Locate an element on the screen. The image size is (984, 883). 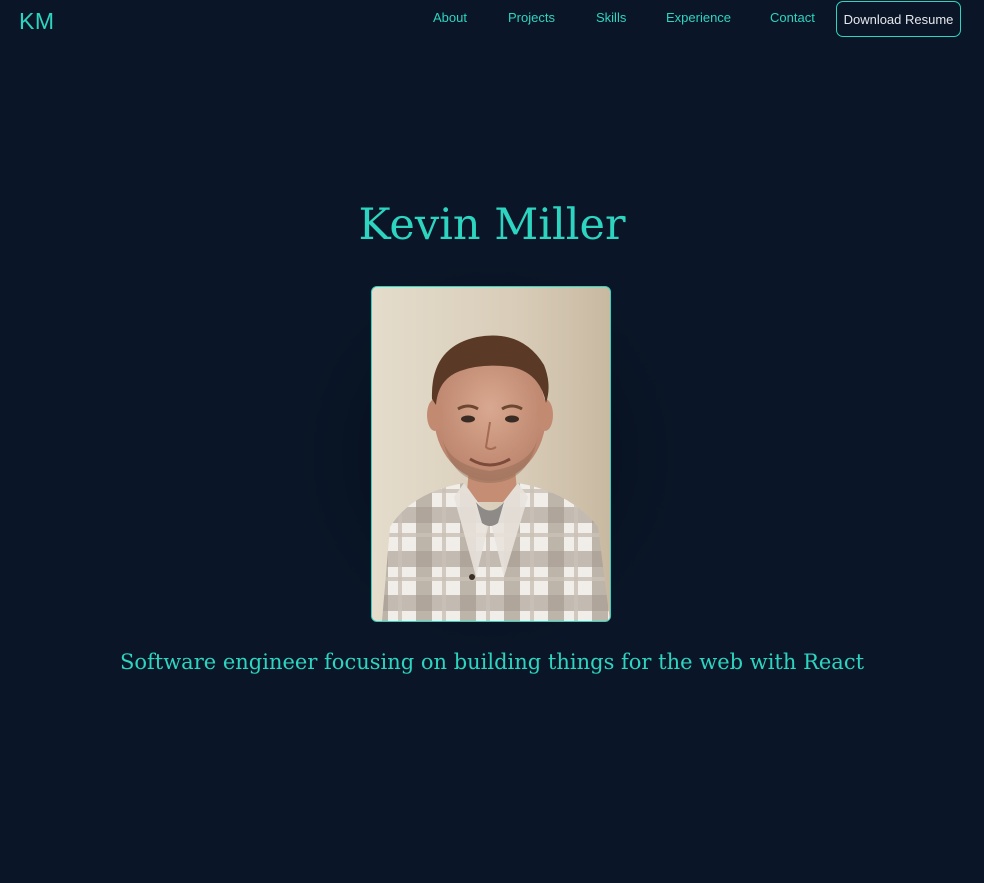
nav-link-skills: Skills is located at coordinates (611, 17).